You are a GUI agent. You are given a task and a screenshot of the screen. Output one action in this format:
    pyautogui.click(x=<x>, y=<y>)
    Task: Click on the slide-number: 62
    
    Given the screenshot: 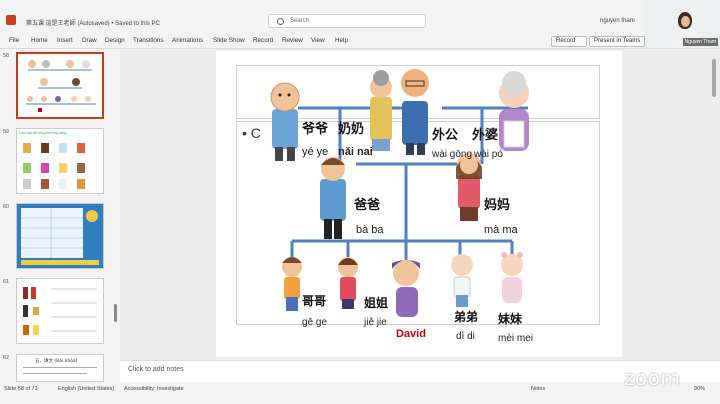 What is the action you would take?
    pyautogui.click(x=6, y=358)
    